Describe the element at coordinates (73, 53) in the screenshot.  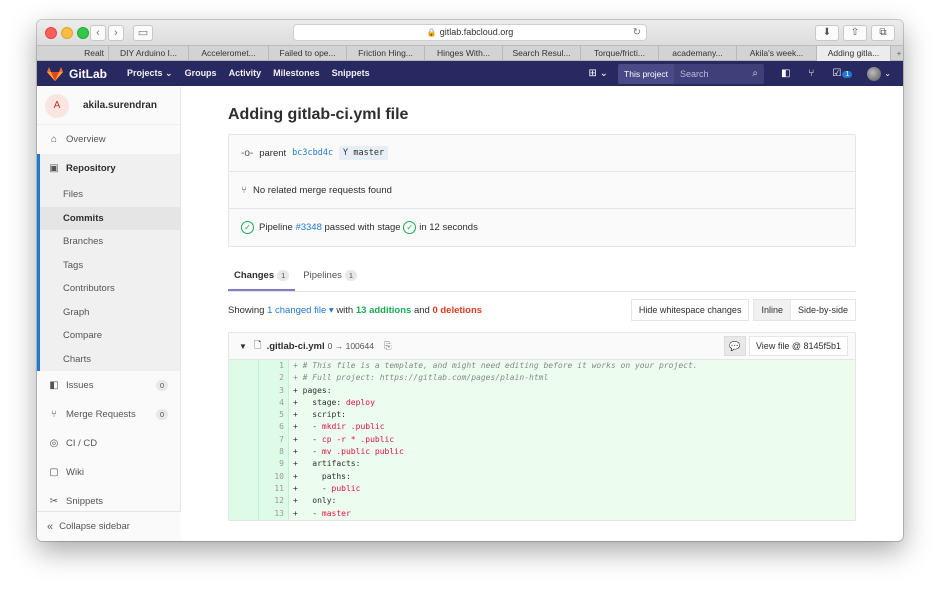
I see `browser-tab: Realt` at that location.